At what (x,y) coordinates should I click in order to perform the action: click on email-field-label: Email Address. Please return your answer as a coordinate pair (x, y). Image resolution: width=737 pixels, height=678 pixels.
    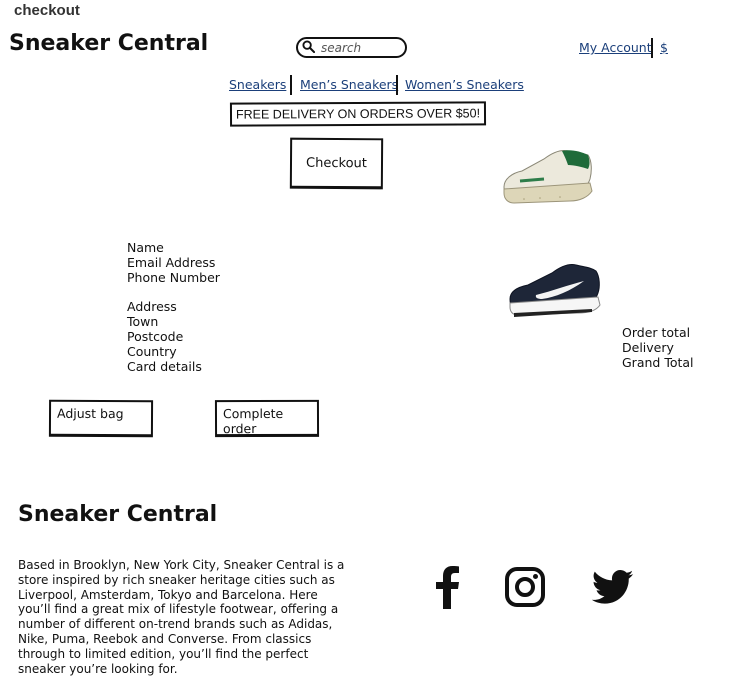
    Looking at the image, I should click on (173, 262).